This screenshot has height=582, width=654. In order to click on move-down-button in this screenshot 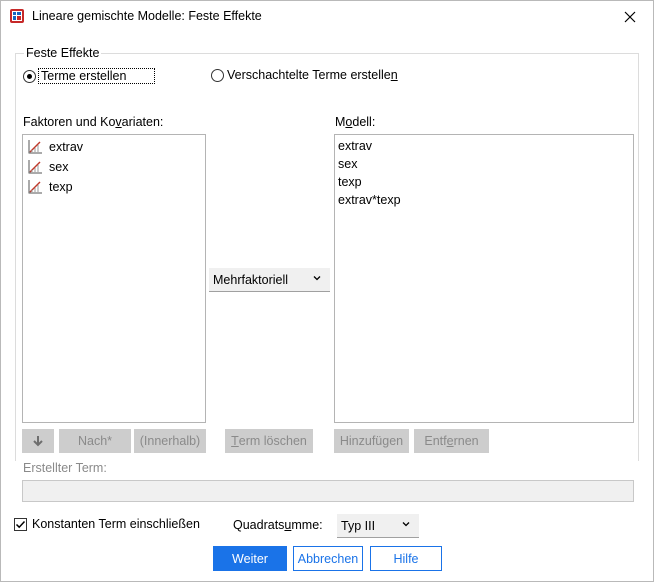, I will do `click(38, 441)`.